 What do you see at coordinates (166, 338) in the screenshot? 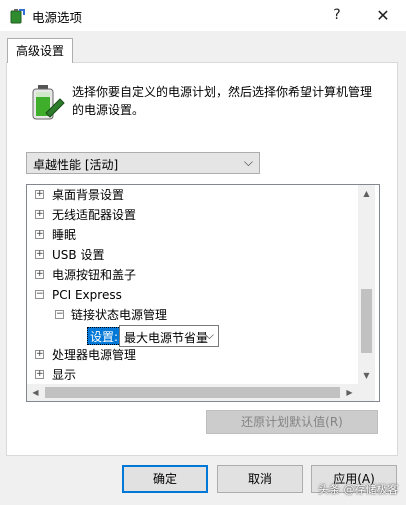
I see `setting-value: 最大电源节省量` at bounding box center [166, 338].